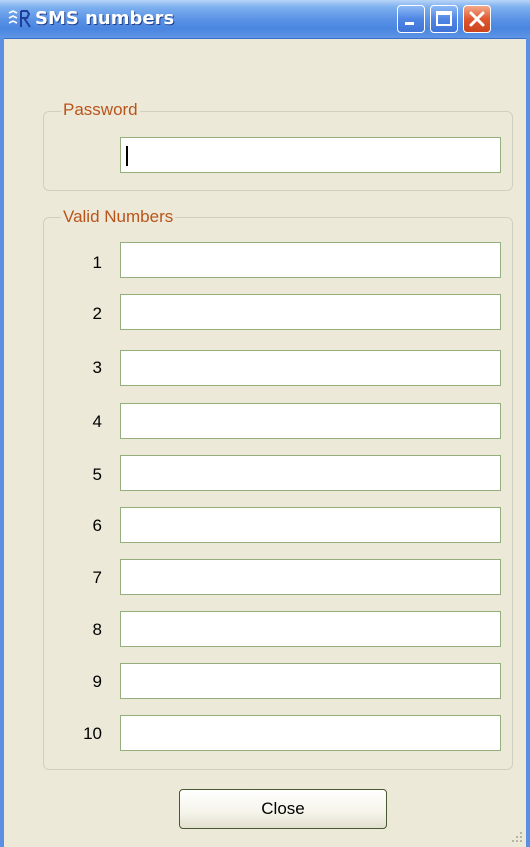 The height and width of the screenshot is (847, 530). I want to click on close-icon, so click(477, 19).